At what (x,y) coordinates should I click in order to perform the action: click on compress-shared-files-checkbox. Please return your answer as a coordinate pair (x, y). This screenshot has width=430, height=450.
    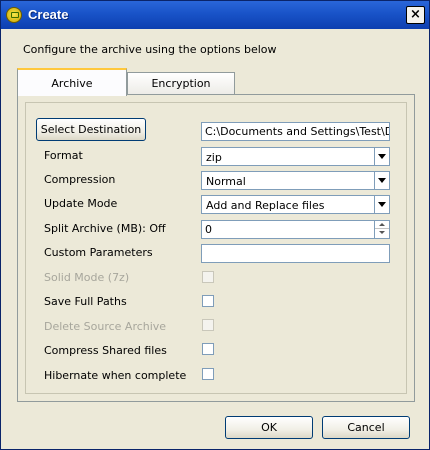
    Looking at the image, I should click on (208, 349).